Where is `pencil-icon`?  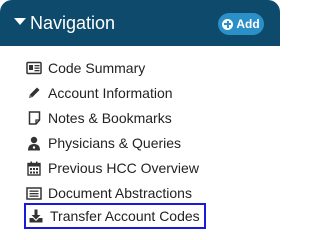 pencil-icon is located at coordinates (34, 93).